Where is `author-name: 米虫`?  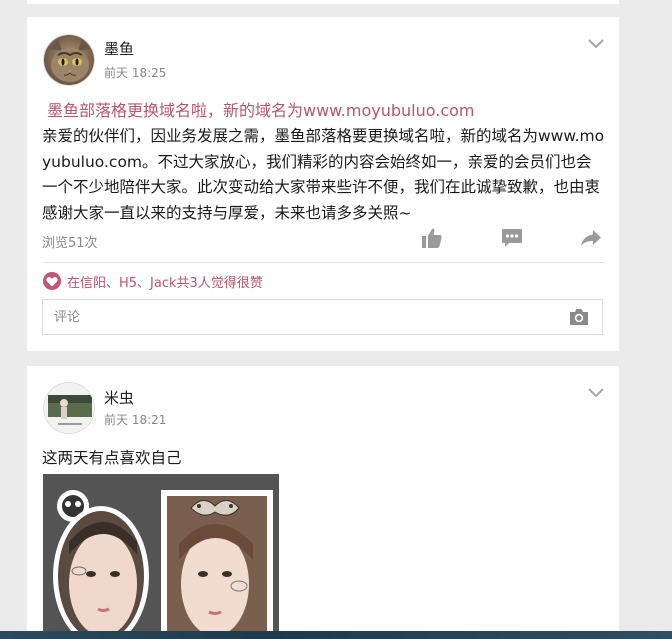
author-name: 米虫 is located at coordinates (119, 397).